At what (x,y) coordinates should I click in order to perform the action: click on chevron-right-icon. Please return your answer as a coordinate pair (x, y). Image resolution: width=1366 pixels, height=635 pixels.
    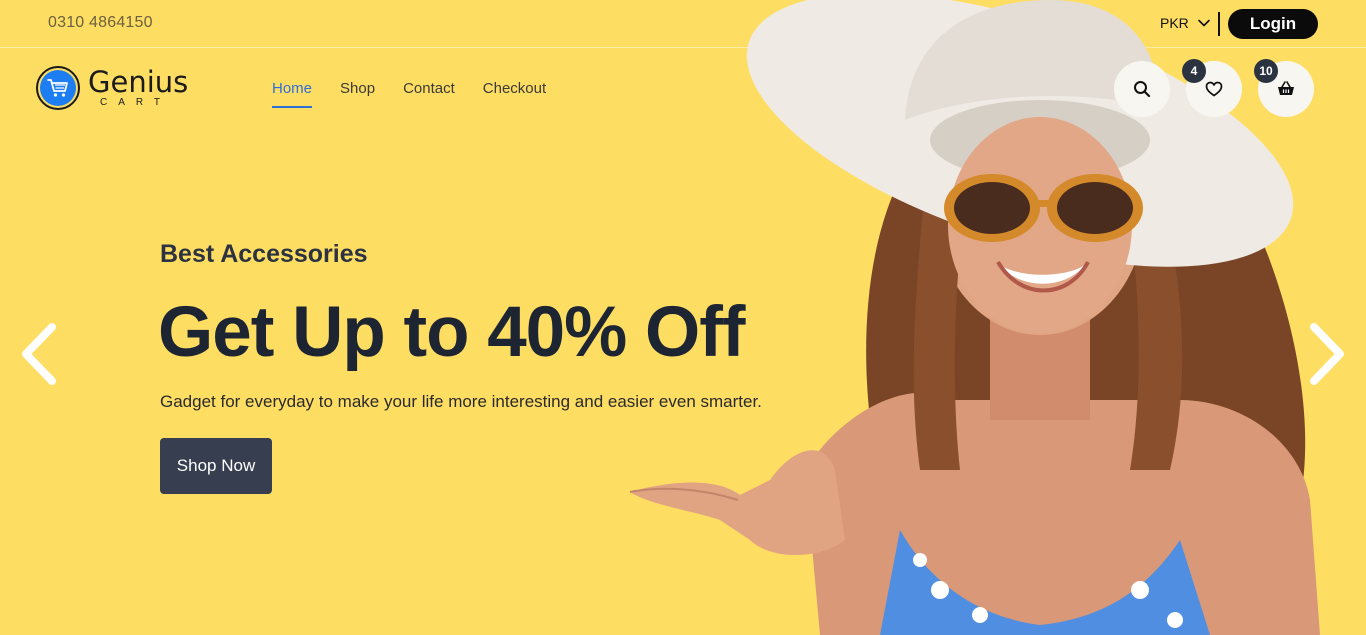
    Looking at the image, I should click on (1327, 354).